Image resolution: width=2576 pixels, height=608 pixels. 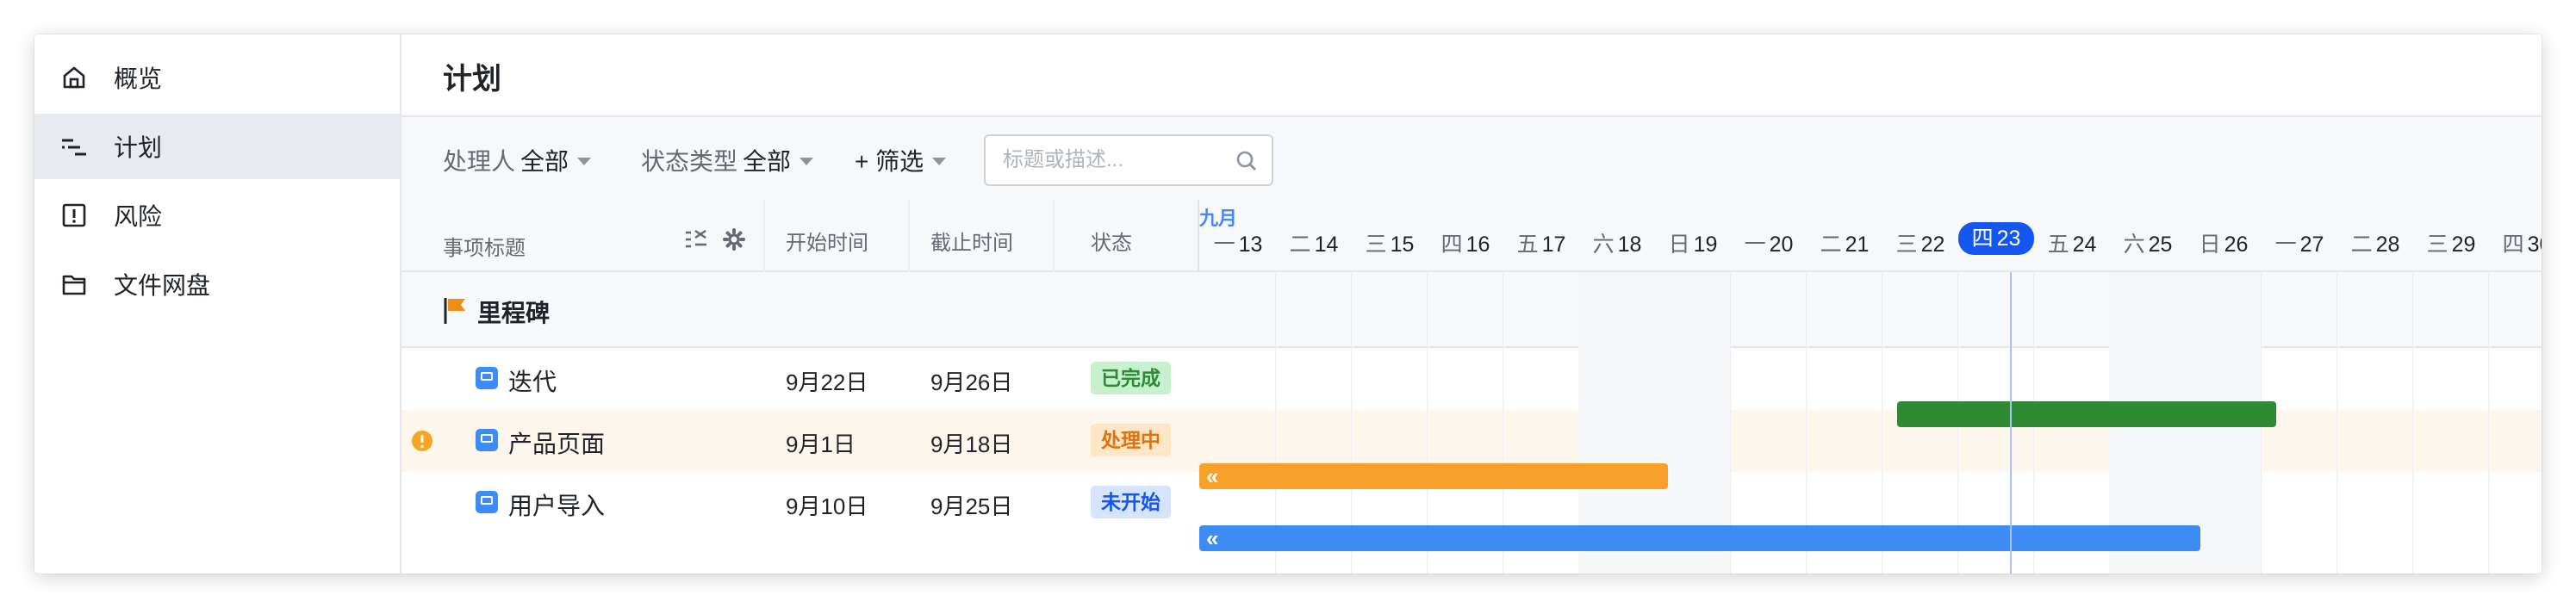 I want to click on day-header: 二 14, so click(x=1314, y=242).